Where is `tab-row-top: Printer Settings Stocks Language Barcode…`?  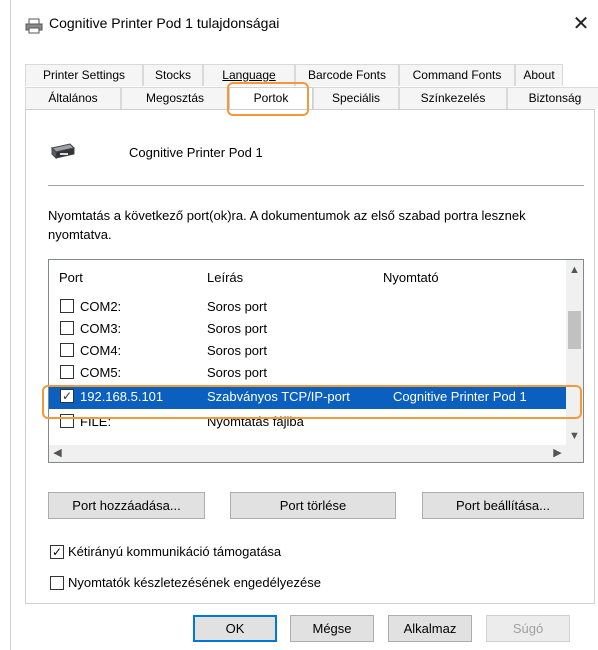 tab-row-top: Printer Settings Stocks Language Barcode… is located at coordinates (294, 75).